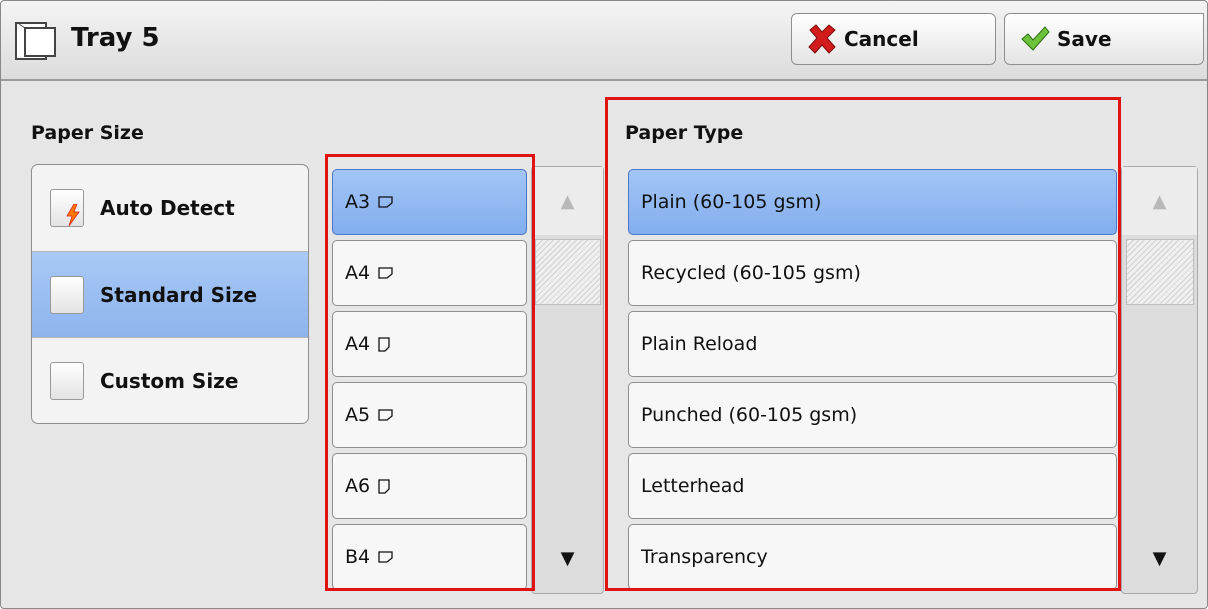 The image size is (1208, 609). Describe the element at coordinates (67, 380) in the screenshot. I see `custom-size-checkbox` at that location.